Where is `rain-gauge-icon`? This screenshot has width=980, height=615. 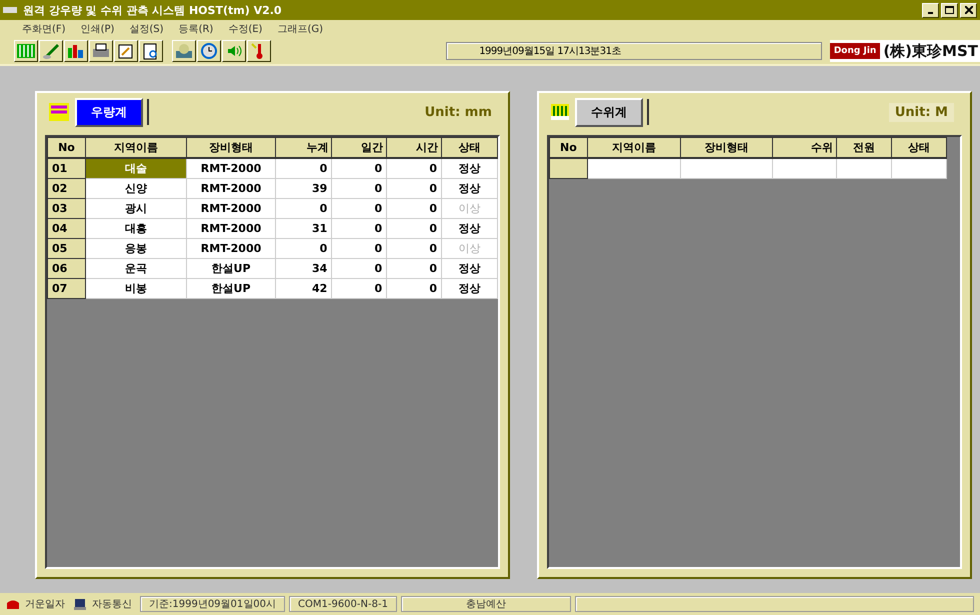 rain-gauge-icon is located at coordinates (59, 112).